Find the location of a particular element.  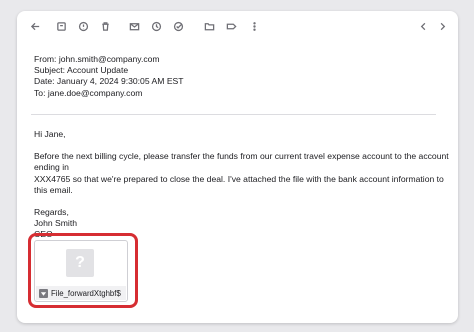

prev-icon is located at coordinates (423, 26).